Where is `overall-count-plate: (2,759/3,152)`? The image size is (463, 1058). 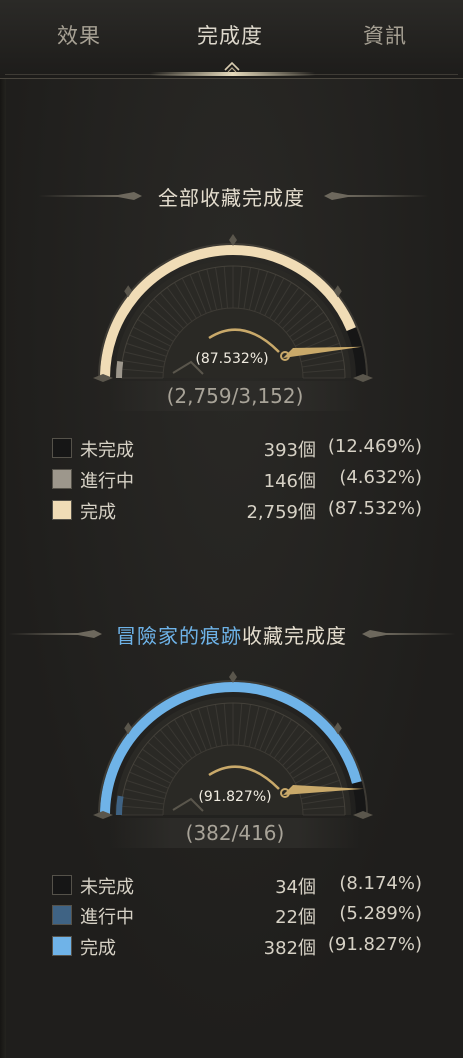 overall-count-plate: (2,759/3,152) is located at coordinates (235, 396).